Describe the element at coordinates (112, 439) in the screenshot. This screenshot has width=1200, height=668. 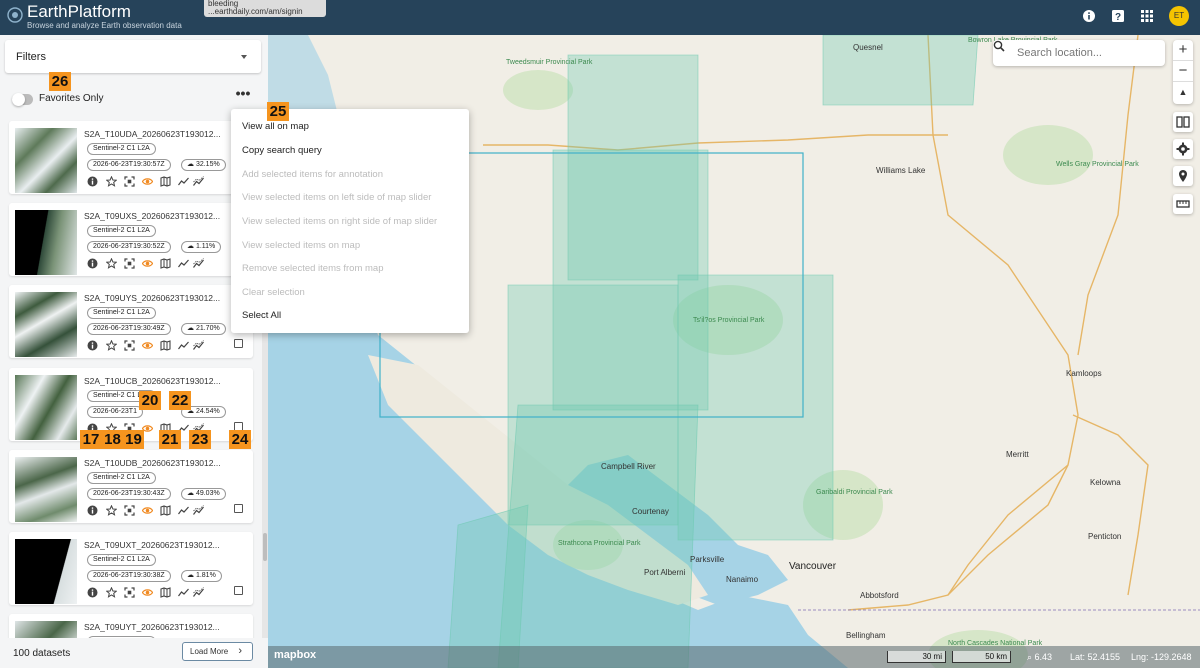
I see `badge-18: 18` at that location.